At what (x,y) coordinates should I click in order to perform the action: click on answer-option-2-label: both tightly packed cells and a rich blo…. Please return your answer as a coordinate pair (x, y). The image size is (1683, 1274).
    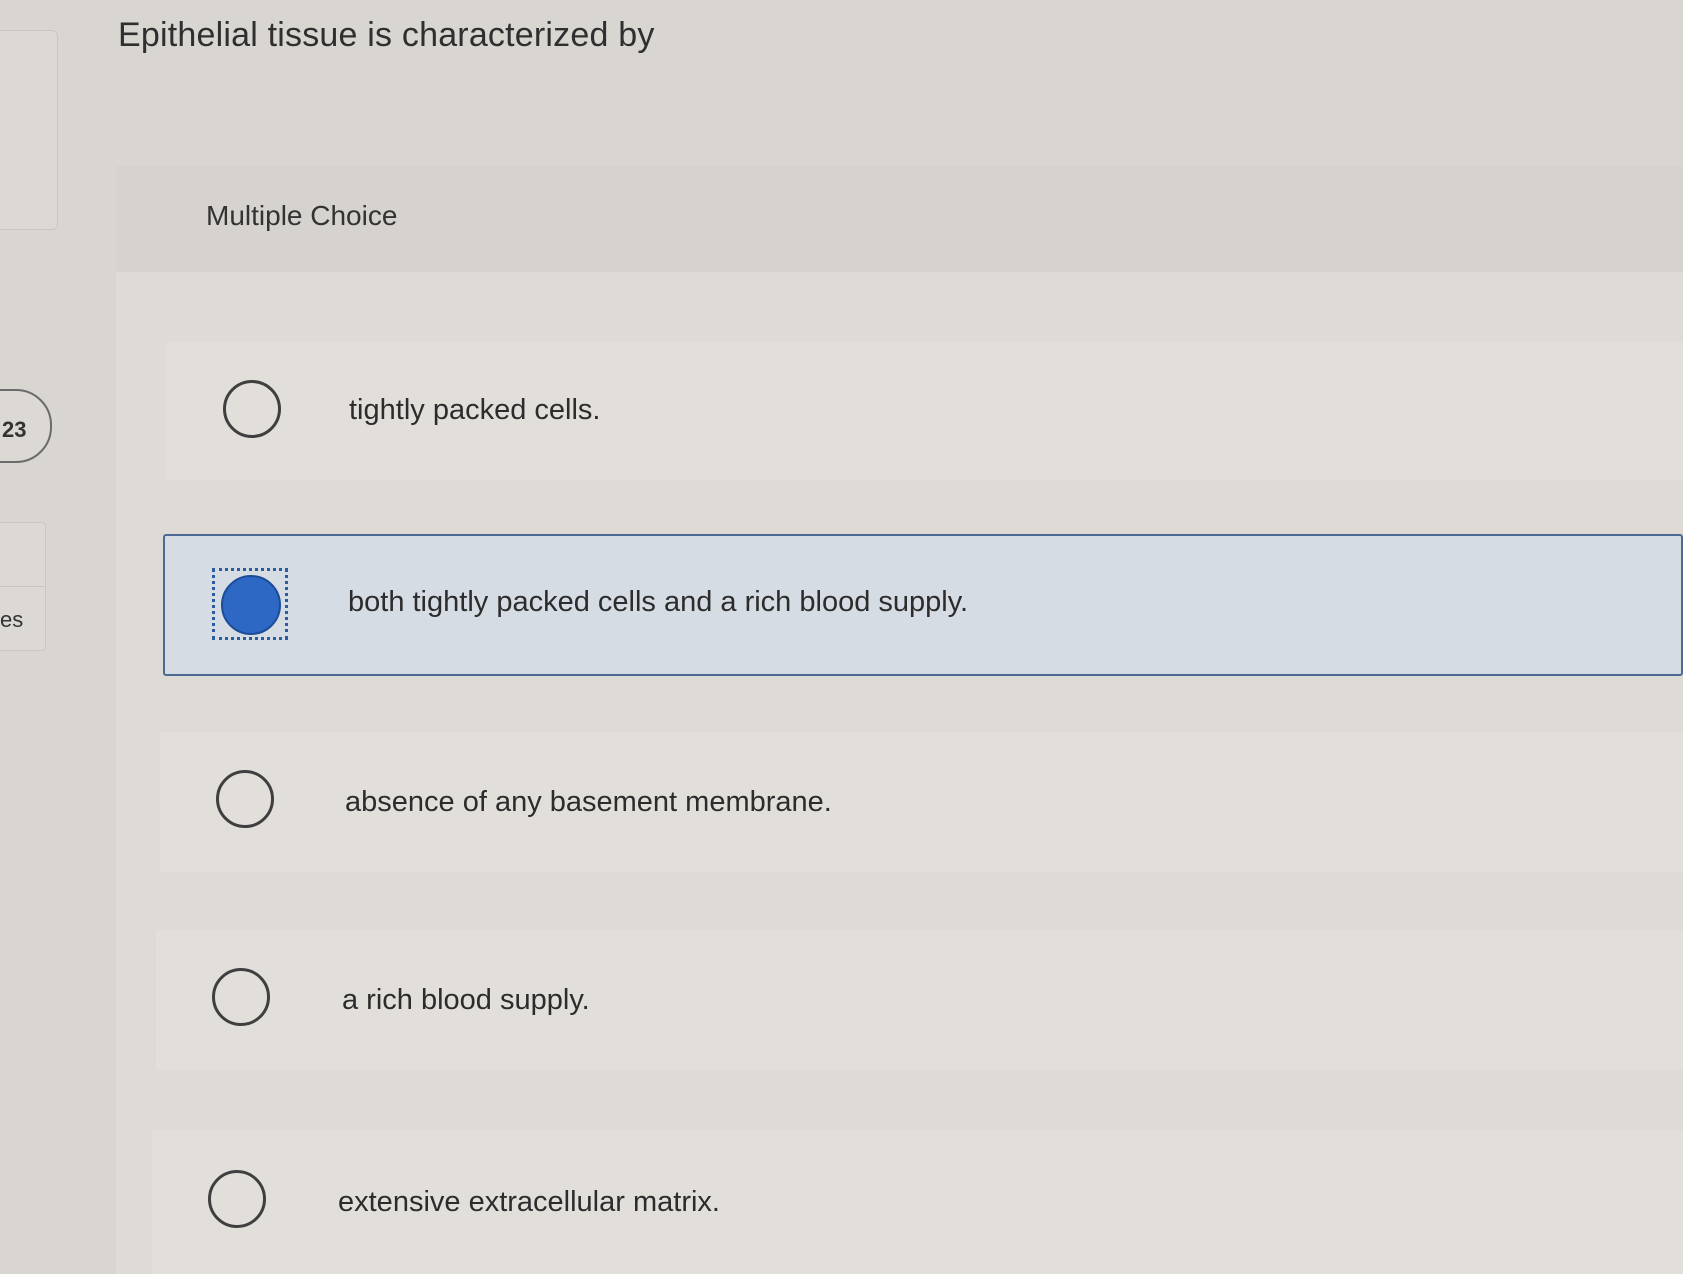
    Looking at the image, I should click on (658, 602).